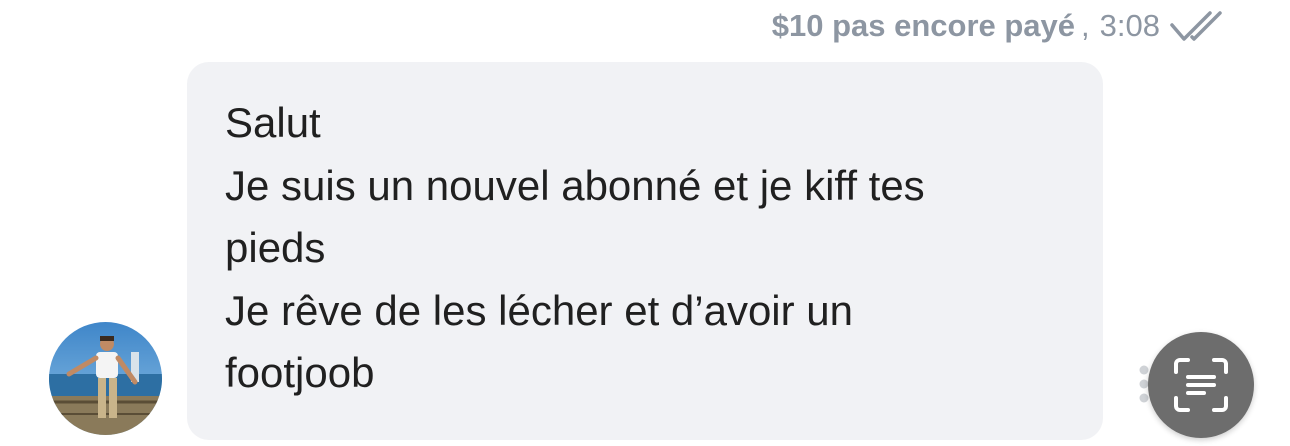  Describe the element at coordinates (1200, 26) in the screenshot. I see `double-check-icon` at that location.